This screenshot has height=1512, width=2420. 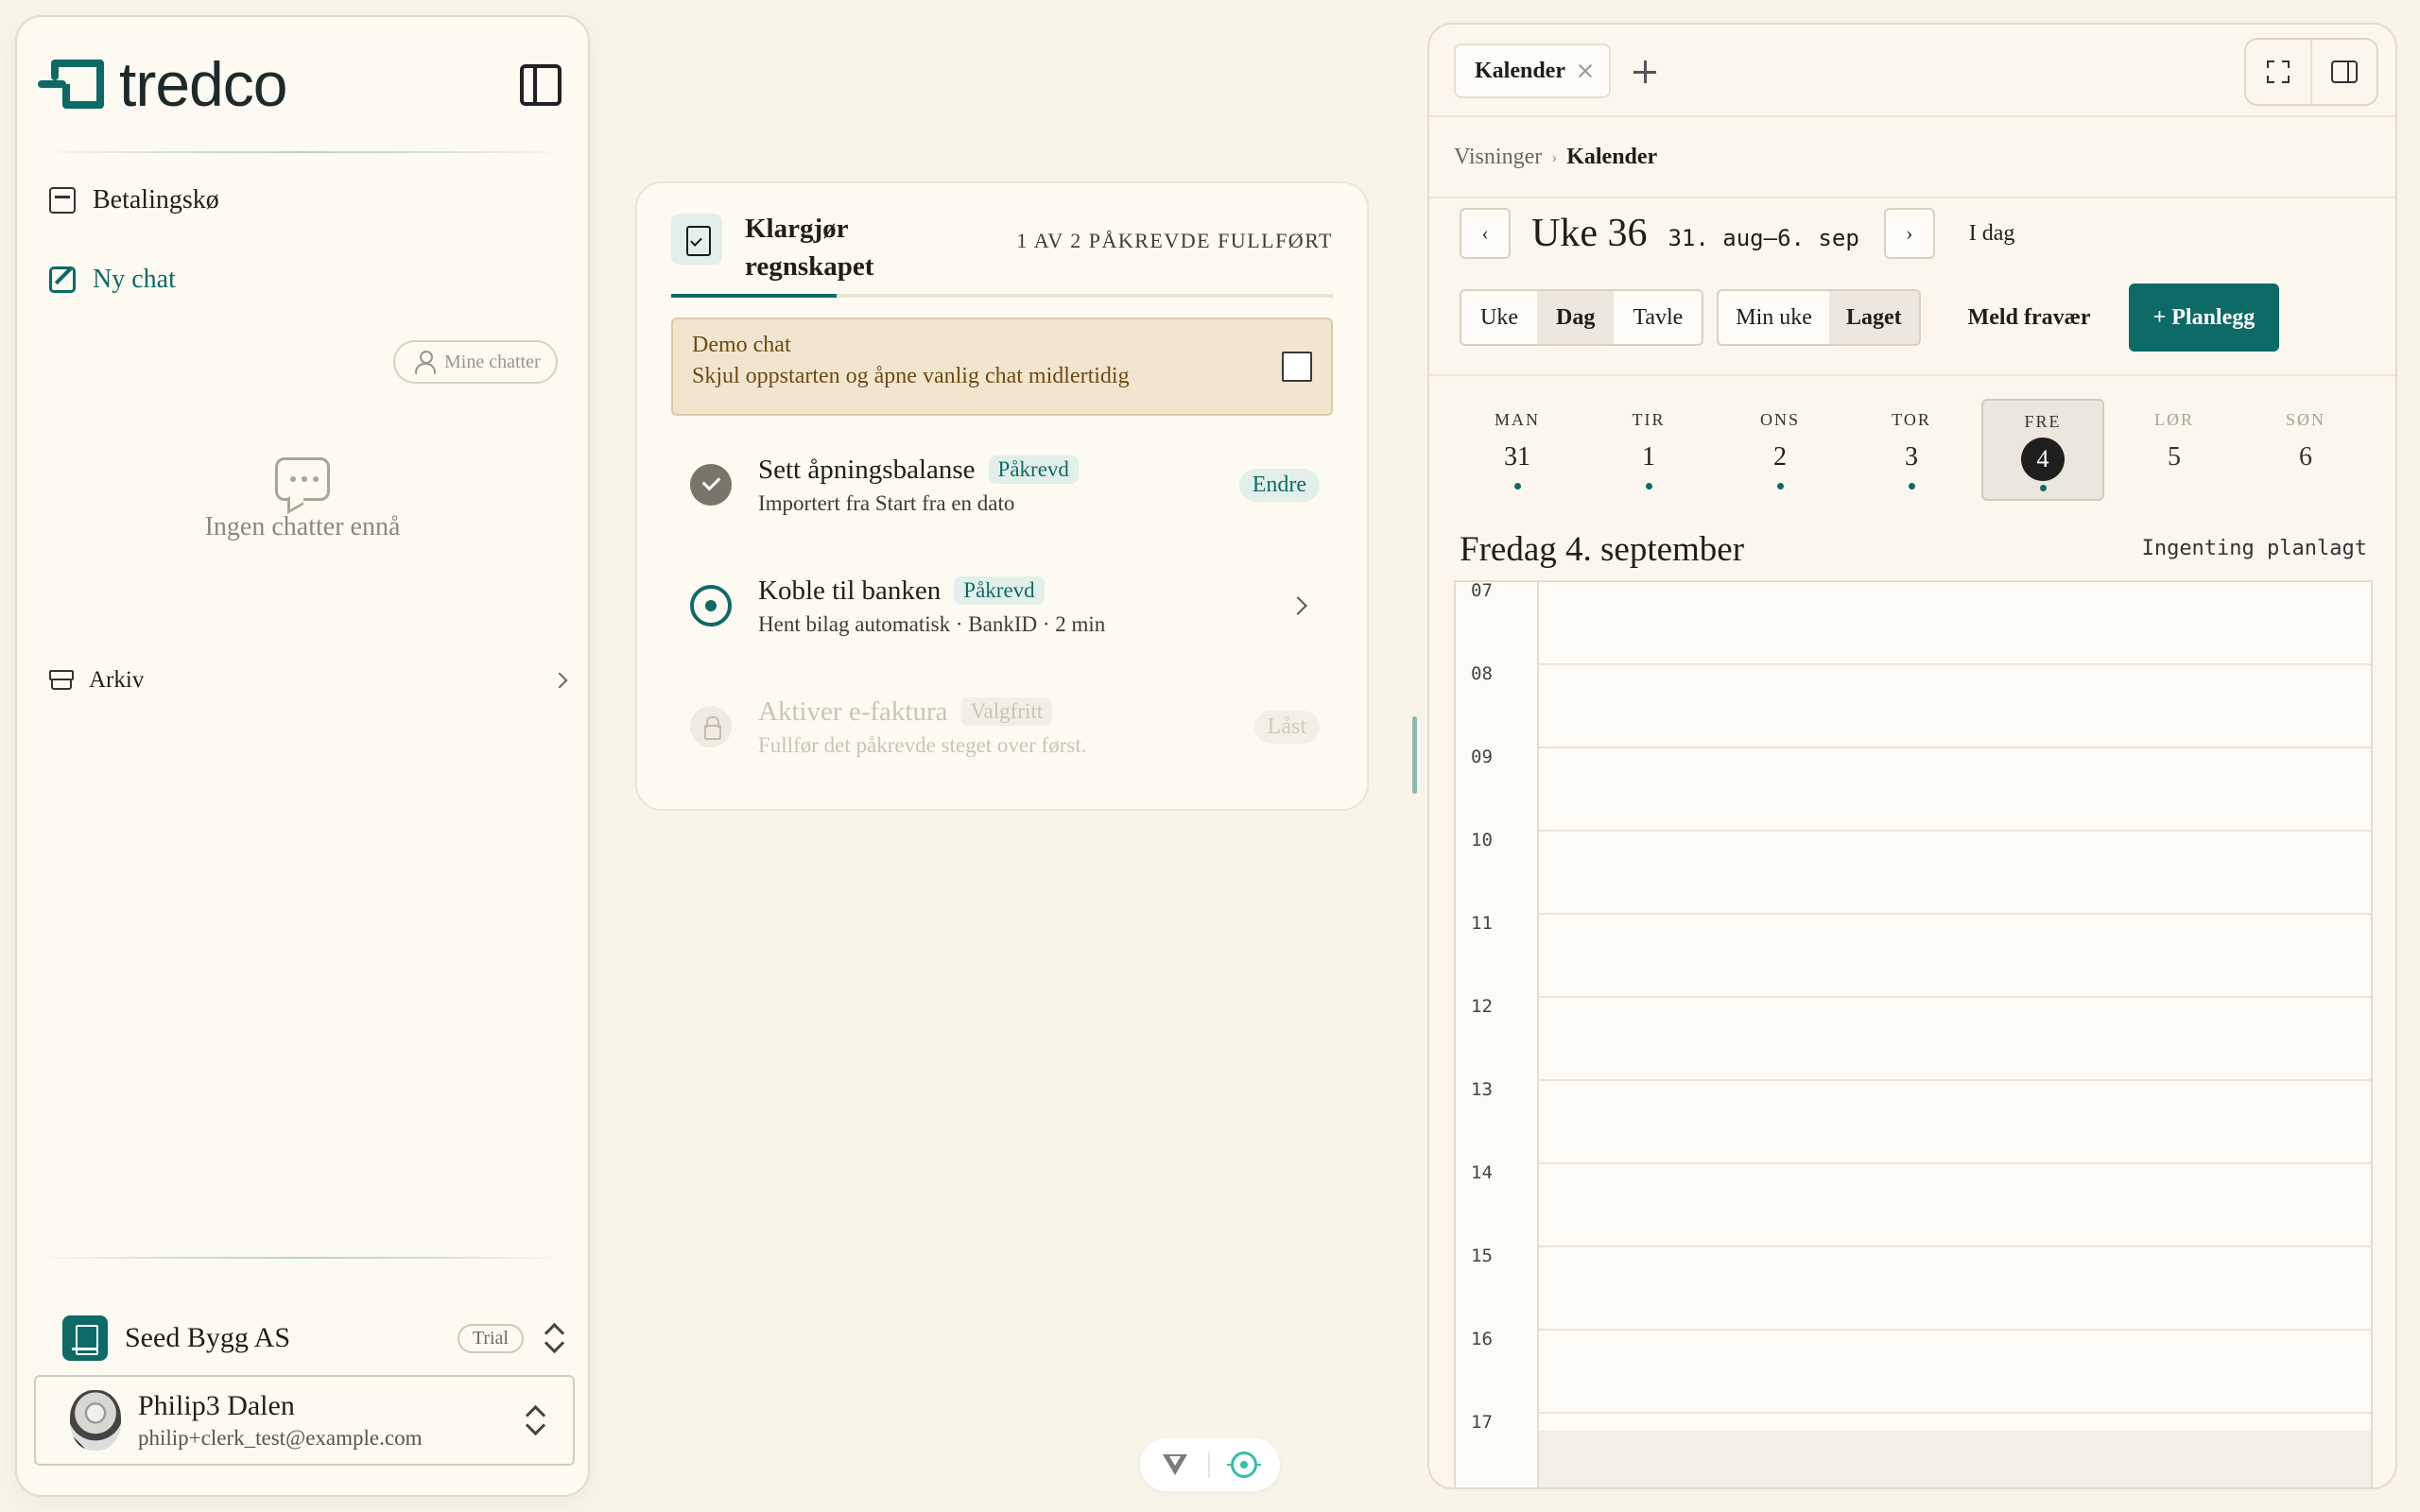 What do you see at coordinates (1482, 1339) in the screenshot?
I see `hour-label: 16` at bounding box center [1482, 1339].